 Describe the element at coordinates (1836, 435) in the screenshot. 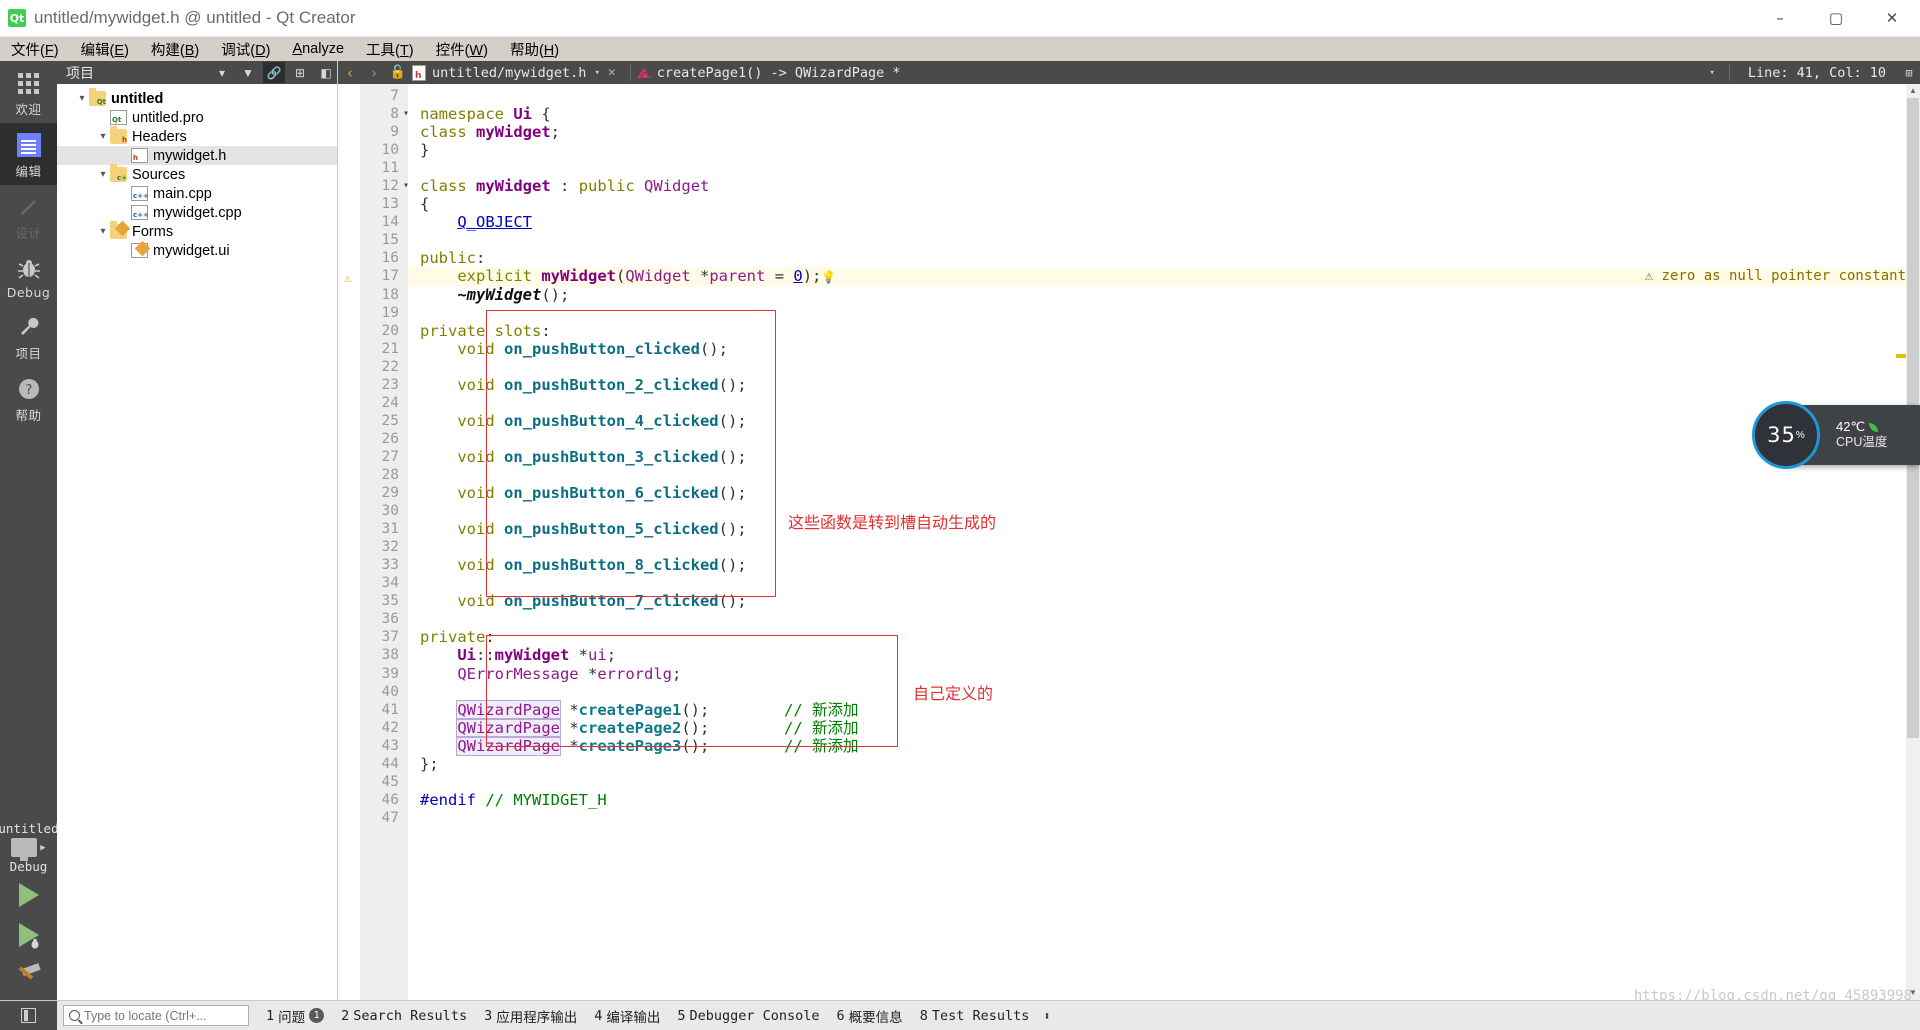

I see `cpu-monitor-widget: 35% 42℃ CPU温度` at that location.